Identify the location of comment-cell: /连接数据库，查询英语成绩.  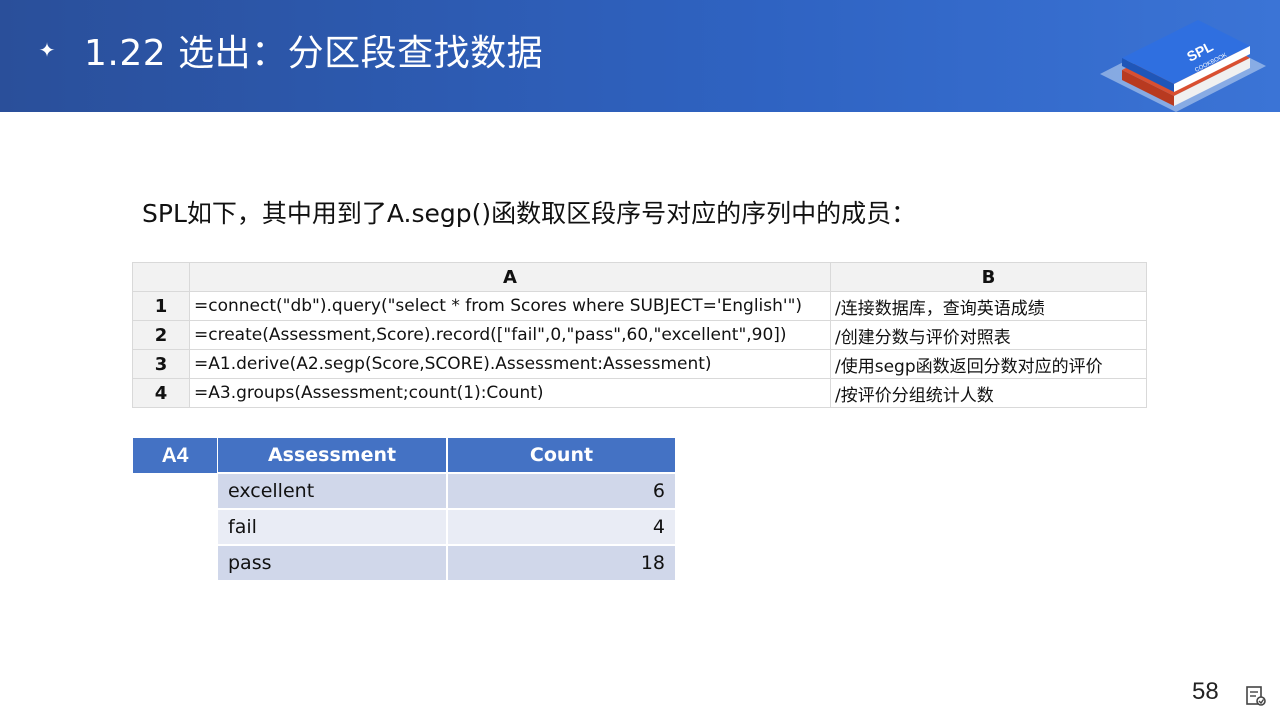
(988, 306).